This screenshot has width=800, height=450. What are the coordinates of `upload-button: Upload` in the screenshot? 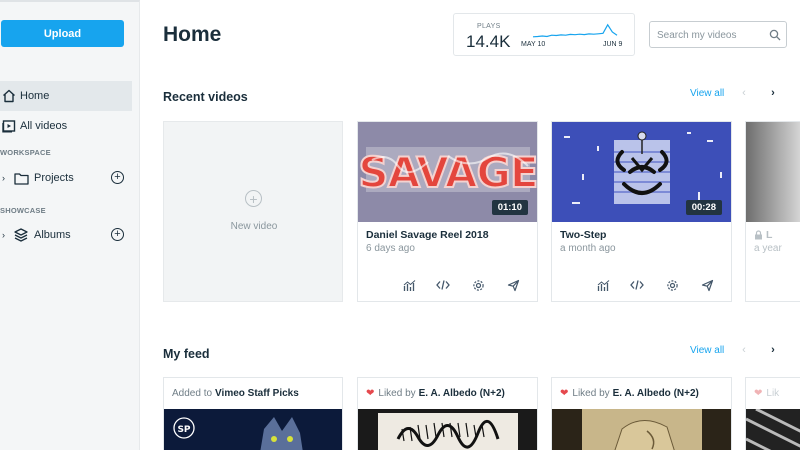 It's located at (62, 33).